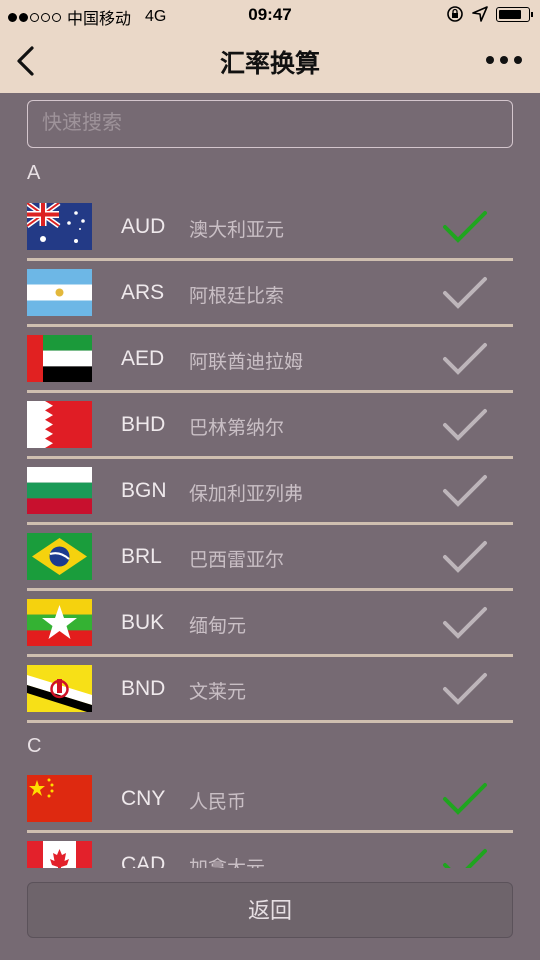 Image resolution: width=540 pixels, height=960 pixels. Describe the element at coordinates (34, 173) in the screenshot. I see `section-header-a: A` at that location.